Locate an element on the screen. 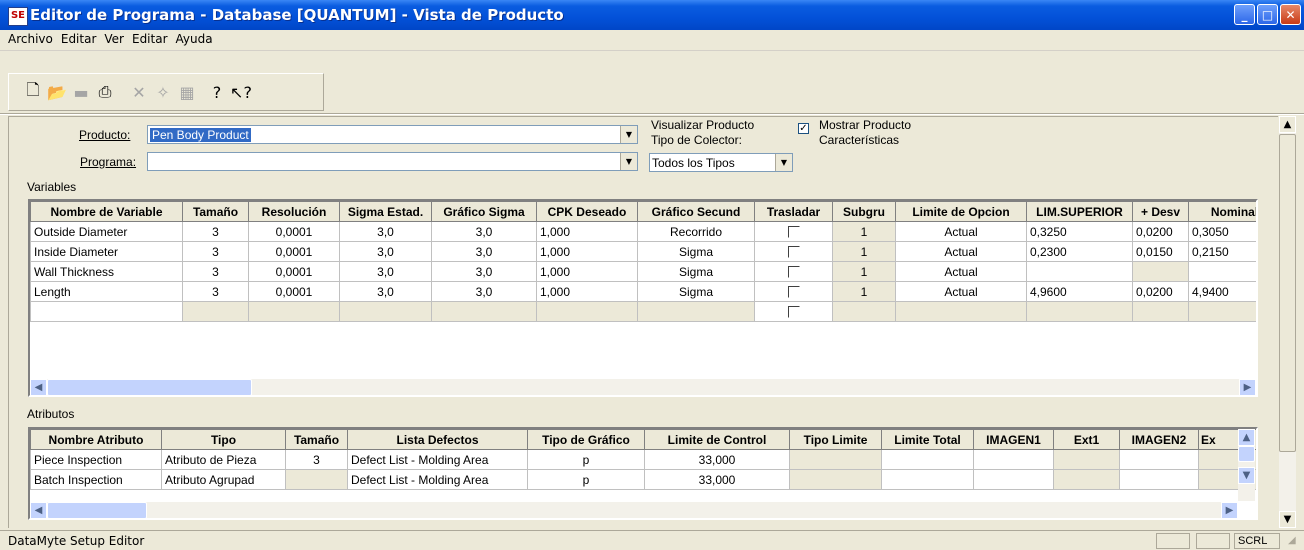  help-icon: ? is located at coordinates (217, 92).